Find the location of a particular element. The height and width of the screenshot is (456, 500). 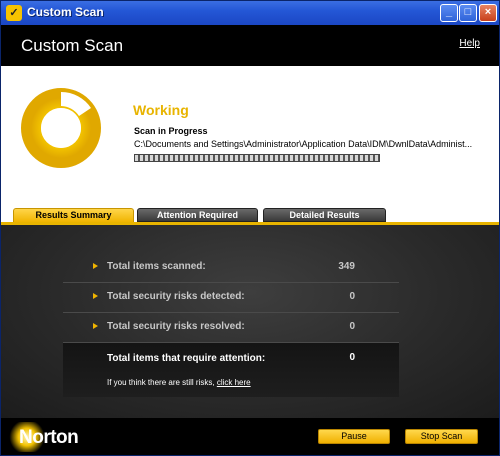

close-button: × is located at coordinates (488, 13).